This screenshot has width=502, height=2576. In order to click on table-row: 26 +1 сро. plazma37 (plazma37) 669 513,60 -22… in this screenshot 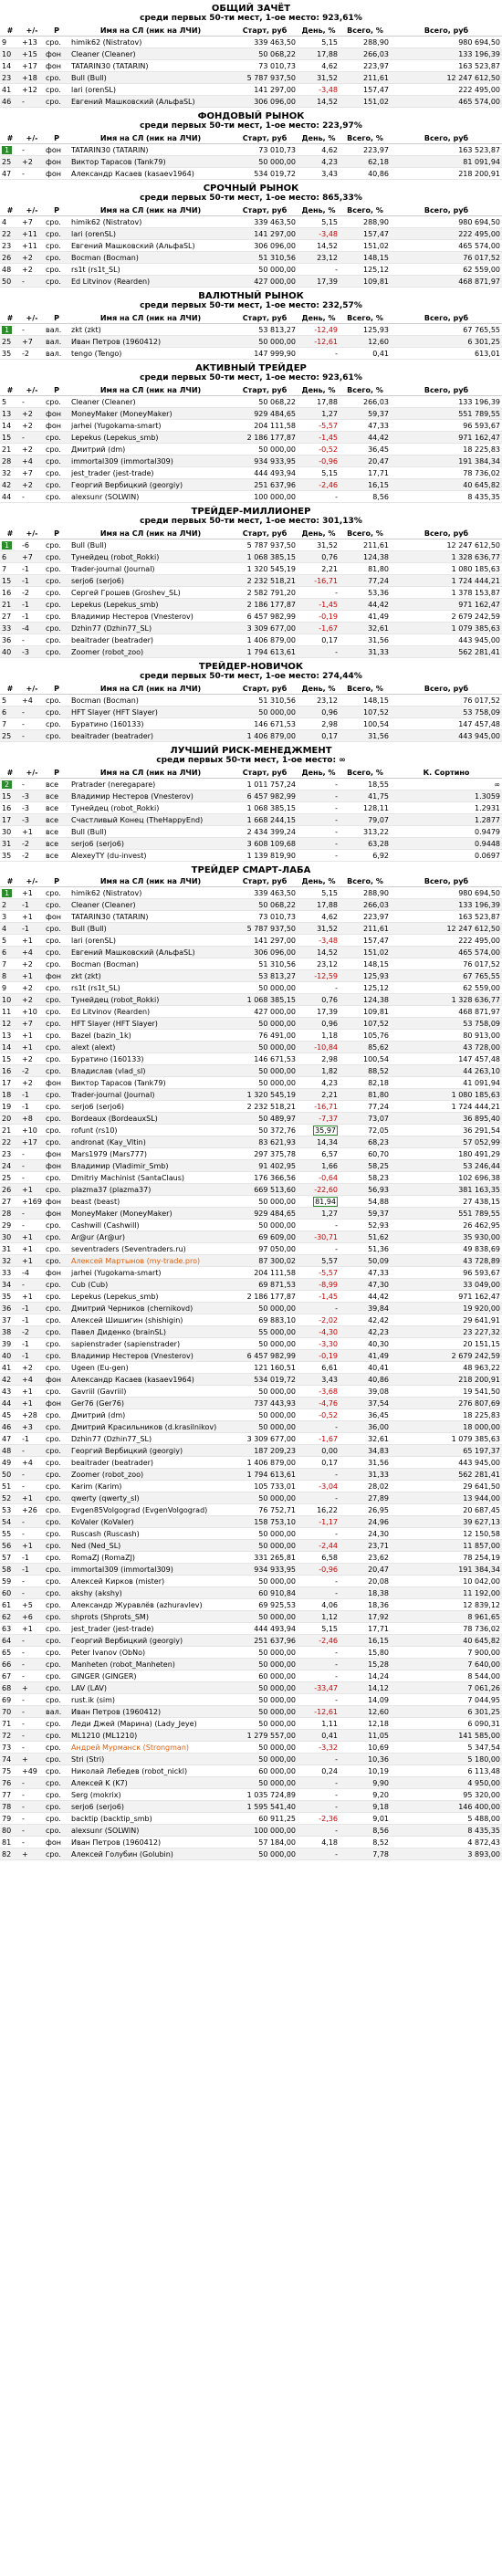, I will do `click(251, 1189)`.